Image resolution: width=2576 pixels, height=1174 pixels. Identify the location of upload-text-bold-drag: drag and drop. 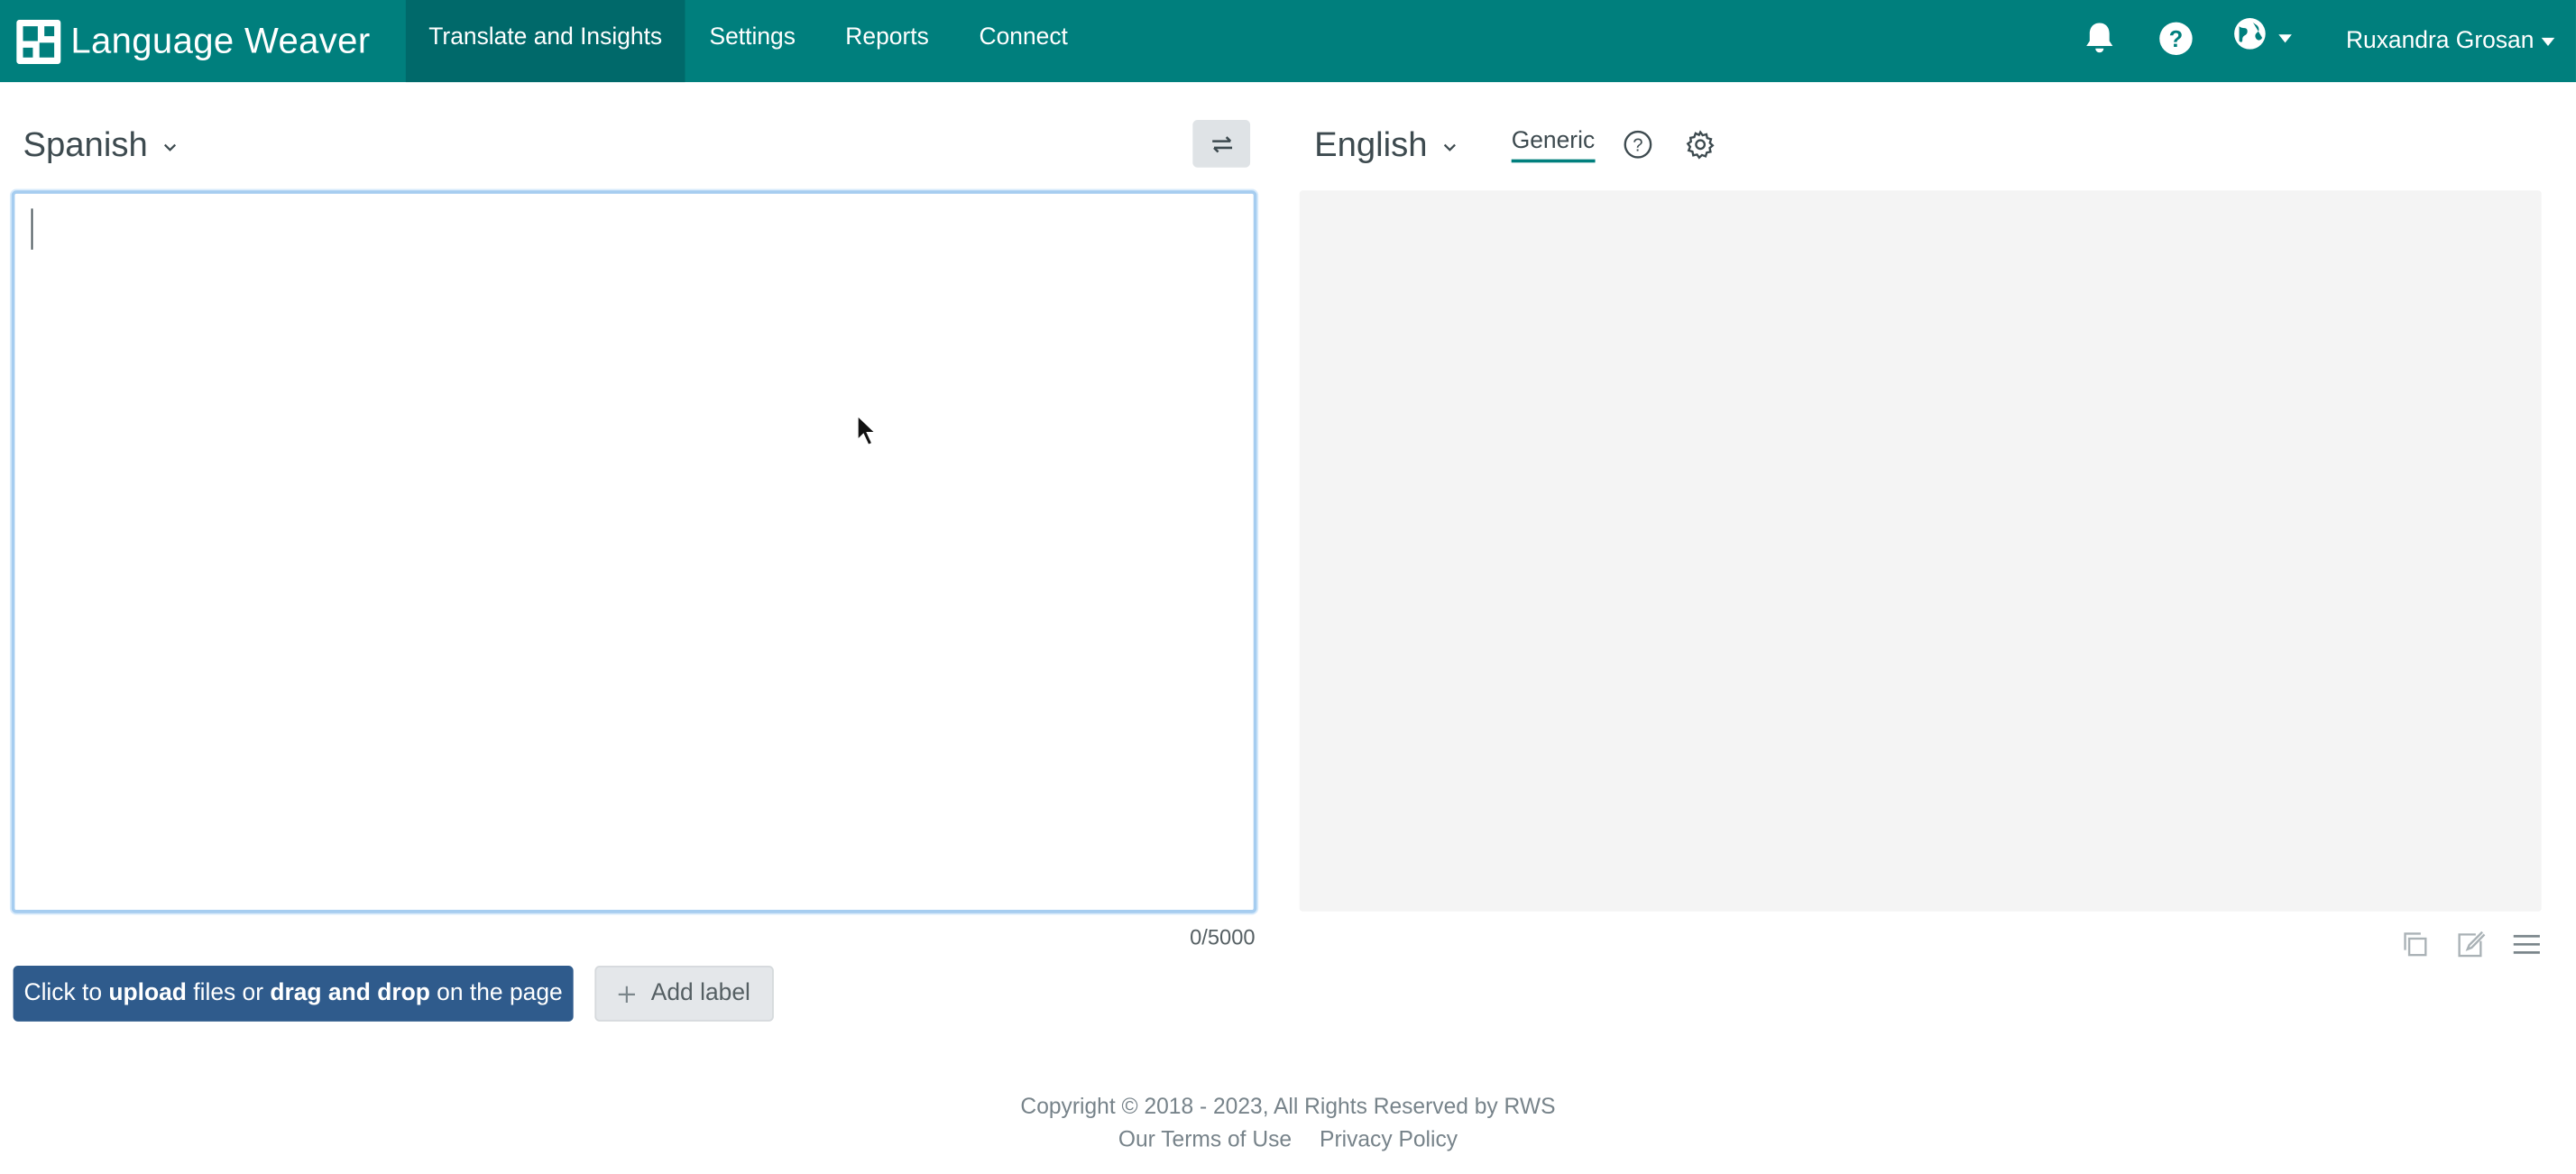
(350, 993).